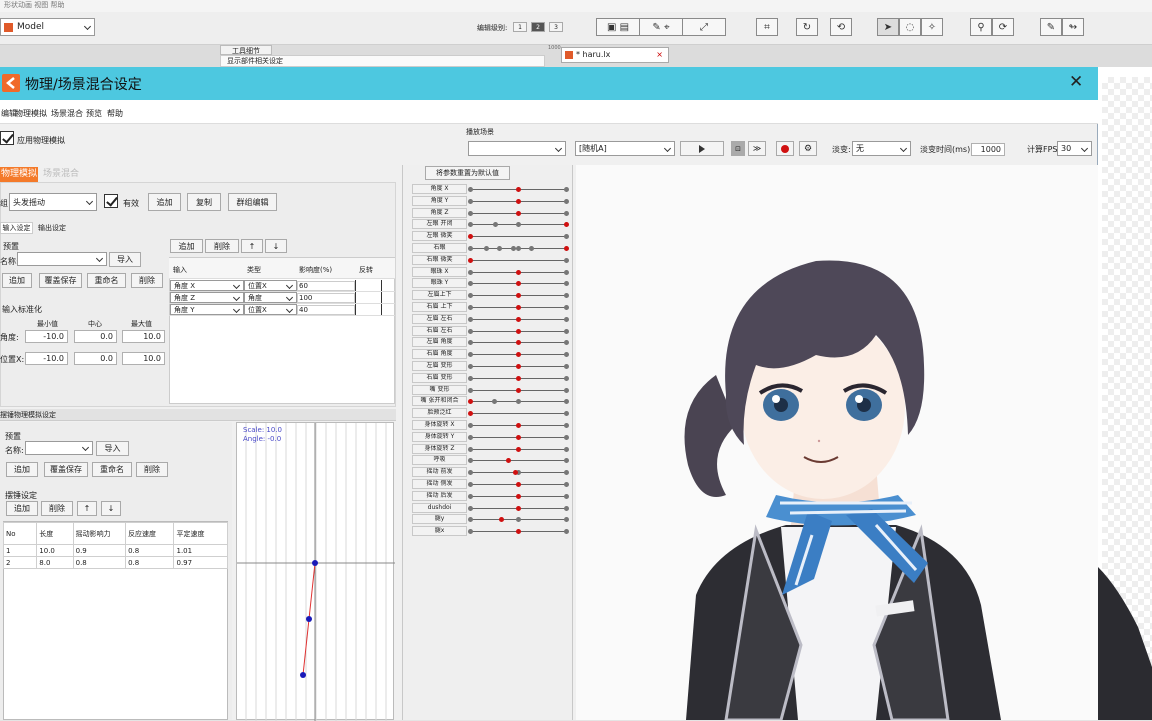 The height and width of the screenshot is (721, 1152). Describe the element at coordinates (808, 148) in the screenshot. I see `settings-button: ⚙` at that location.